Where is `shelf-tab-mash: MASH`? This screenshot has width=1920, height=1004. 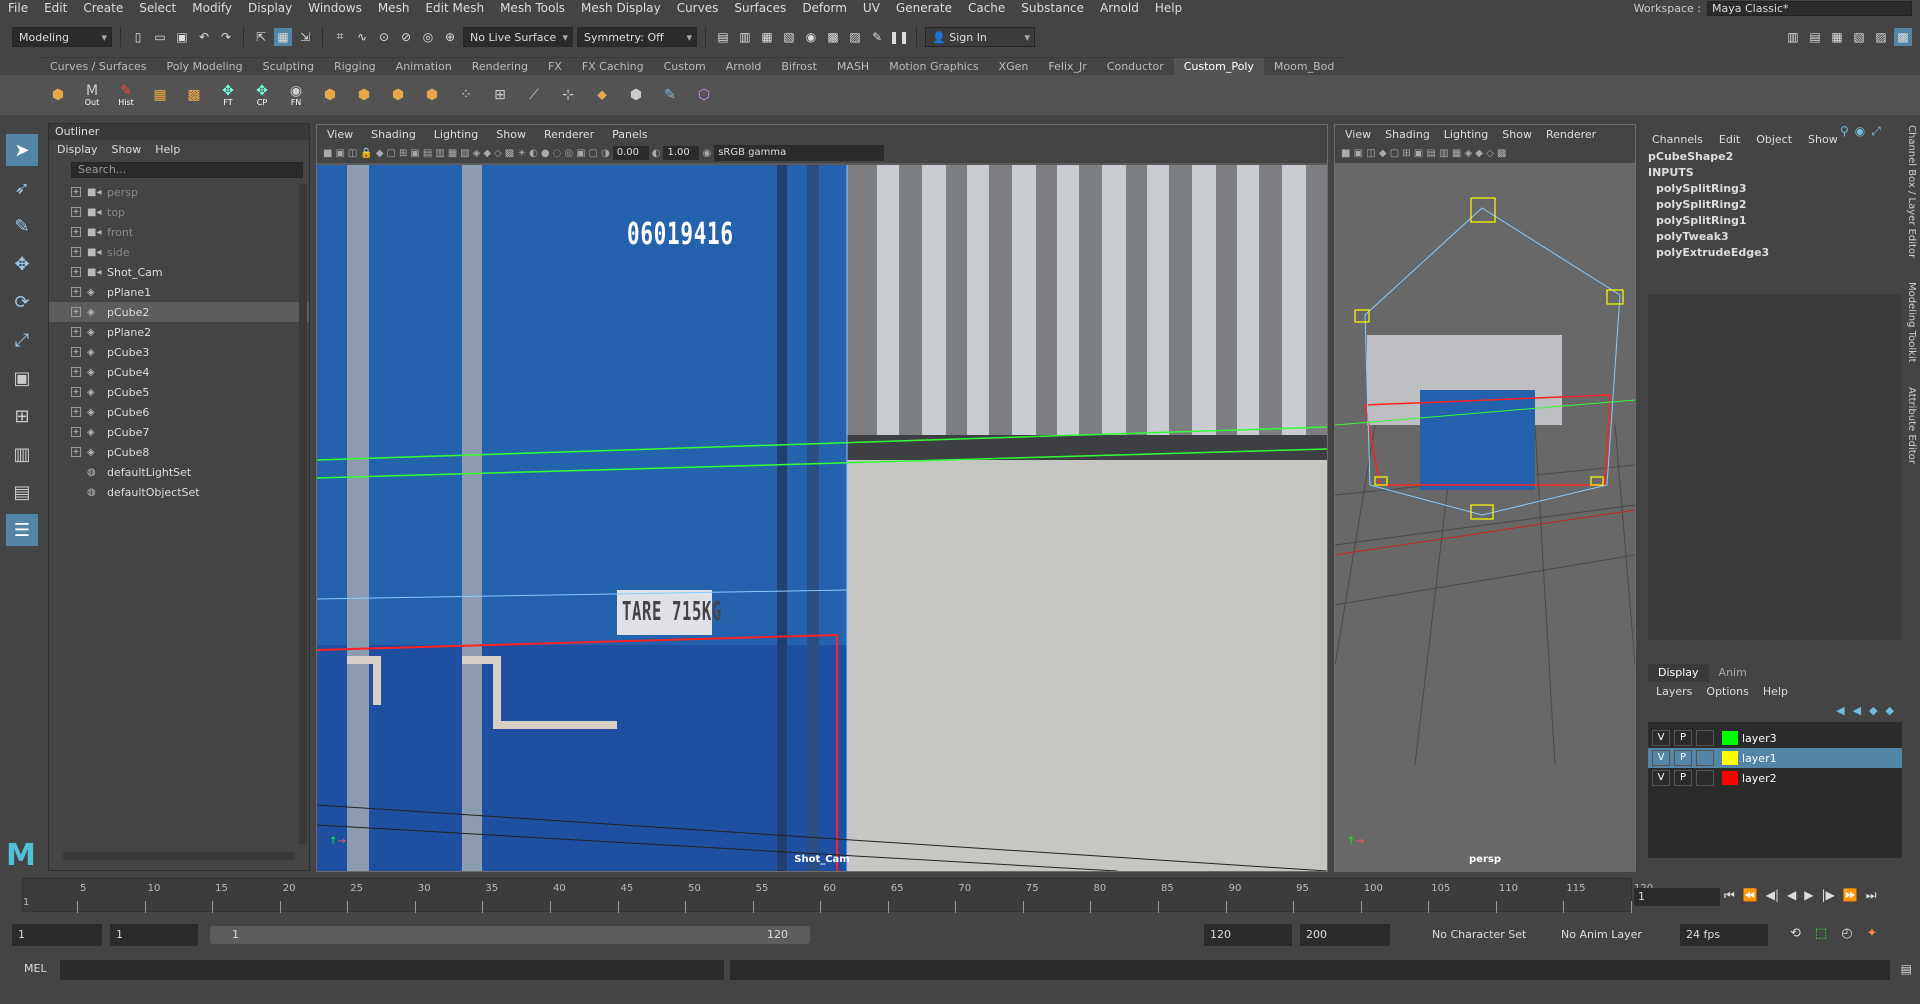
shelf-tab-mash: MASH is located at coordinates (853, 66).